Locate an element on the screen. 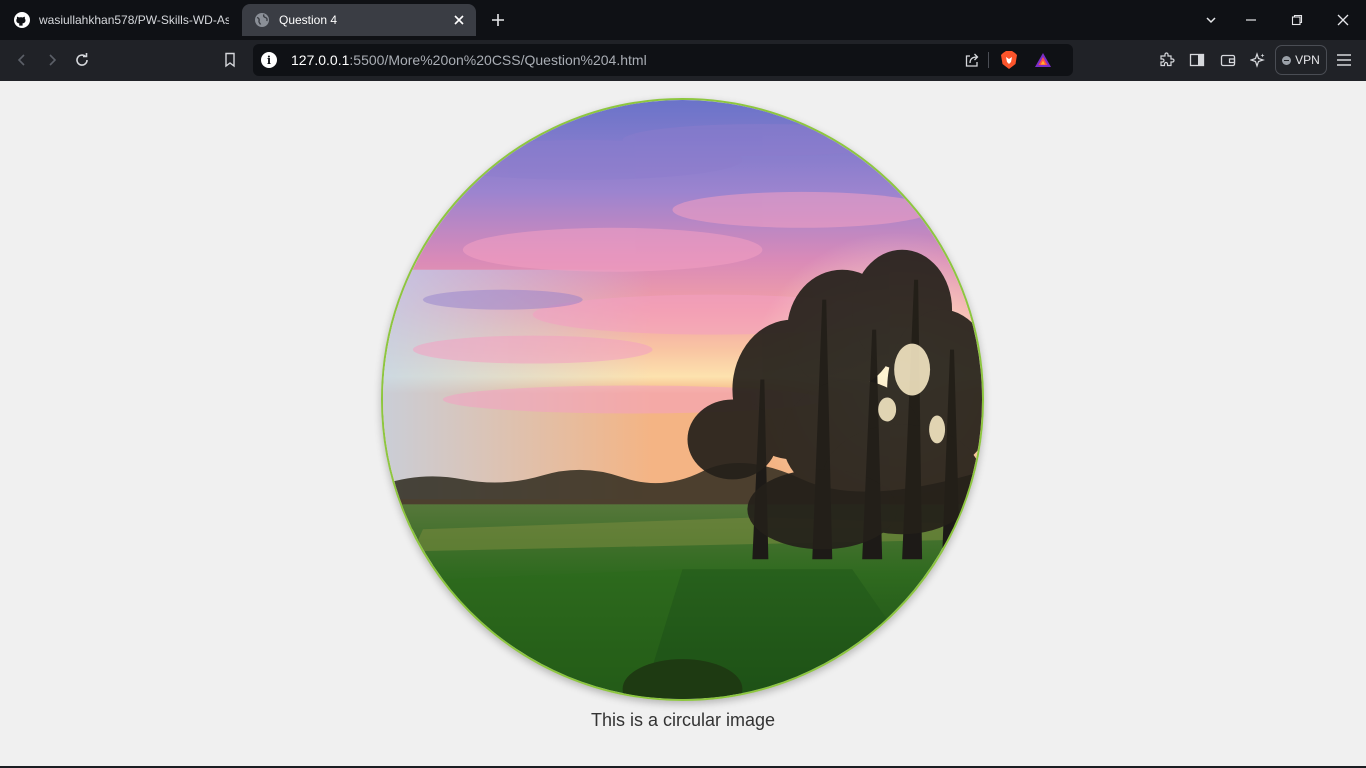 The height and width of the screenshot is (768, 1366). tab-title: Question 4 is located at coordinates (308, 20).